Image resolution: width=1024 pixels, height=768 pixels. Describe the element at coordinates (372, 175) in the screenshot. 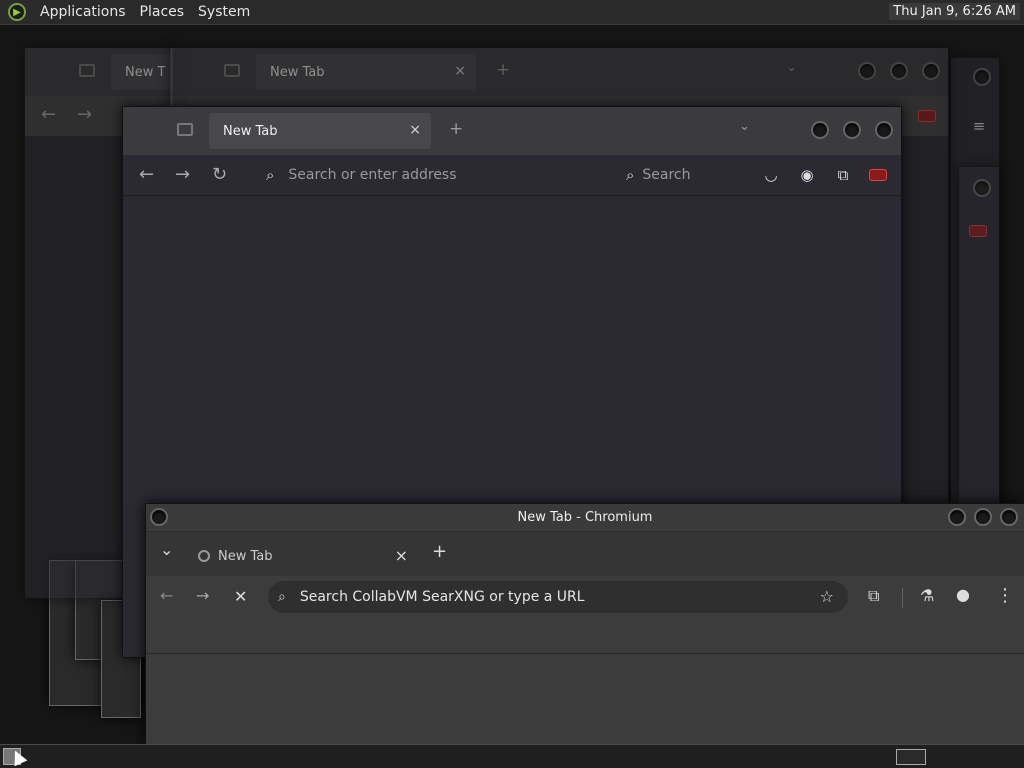

I see `address-placeholder: Search or enter address` at that location.